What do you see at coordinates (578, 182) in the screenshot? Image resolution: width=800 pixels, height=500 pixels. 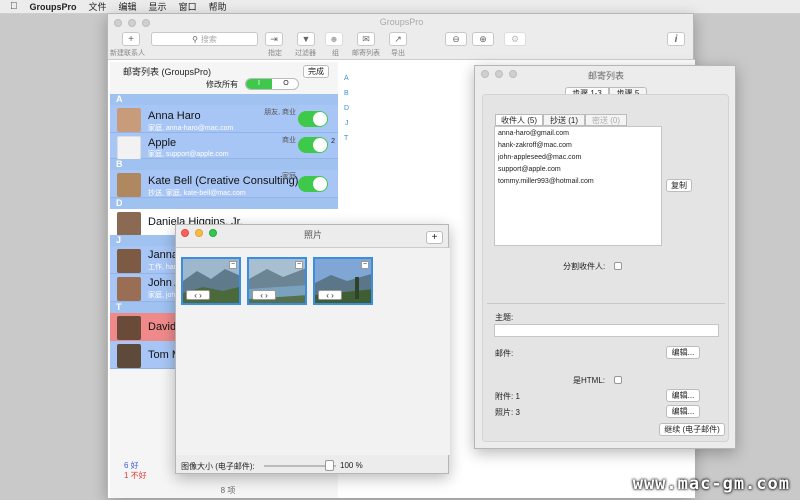 I see `email-item: tommy.miller993@hotmail.com` at bounding box center [578, 182].